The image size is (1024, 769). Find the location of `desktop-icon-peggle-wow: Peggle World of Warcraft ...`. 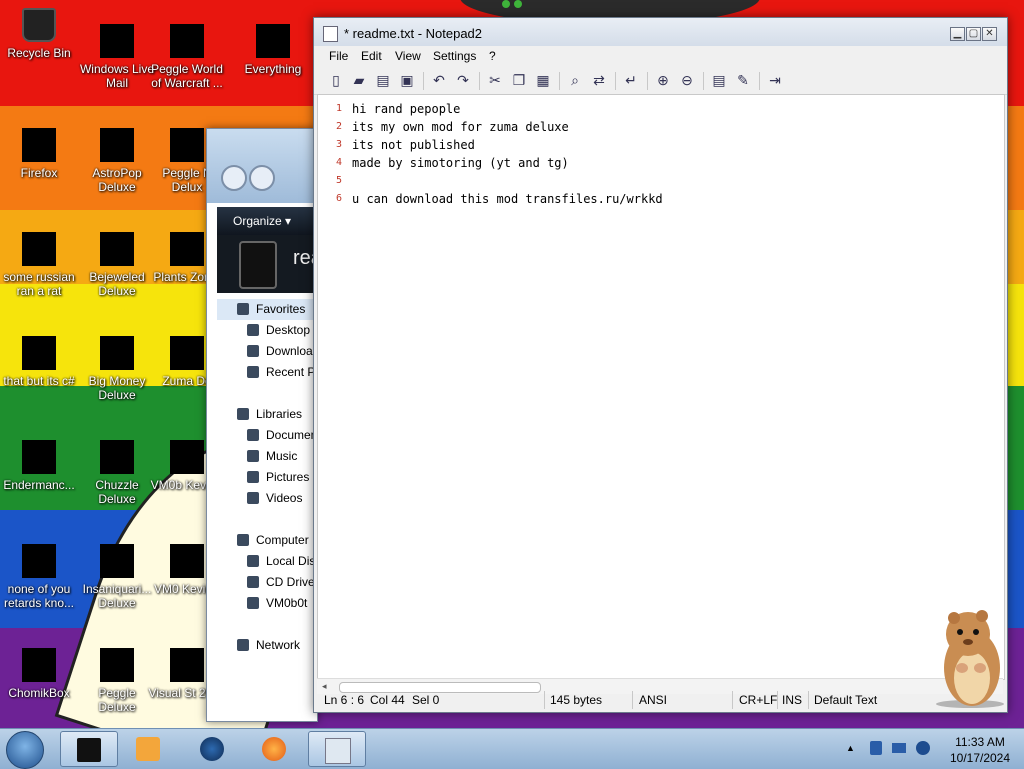

desktop-icon-peggle-wow: Peggle World of Warcraft ... is located at coordinates (187, 57).